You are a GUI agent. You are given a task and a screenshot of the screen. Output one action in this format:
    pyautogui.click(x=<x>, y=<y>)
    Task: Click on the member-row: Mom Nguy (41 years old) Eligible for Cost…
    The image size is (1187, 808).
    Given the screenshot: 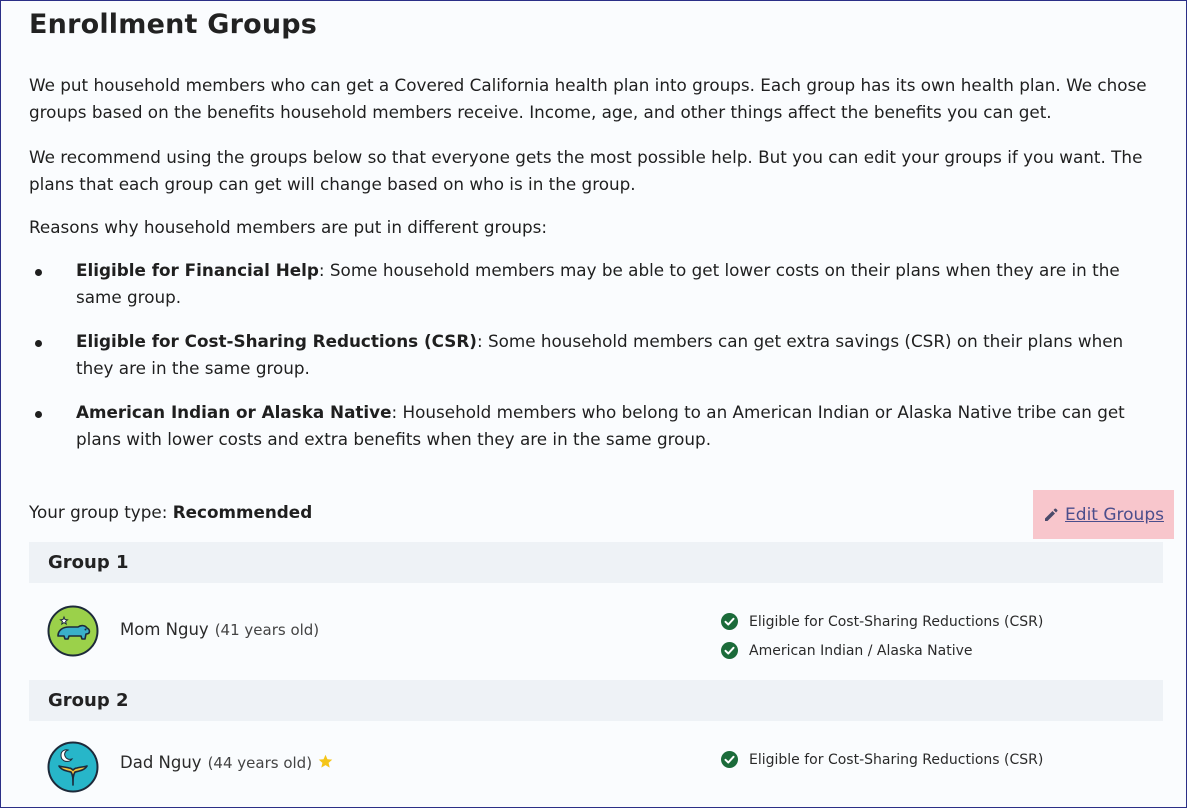 What is the action you would take?
    pyautogui.click(x=596, y=631)
    